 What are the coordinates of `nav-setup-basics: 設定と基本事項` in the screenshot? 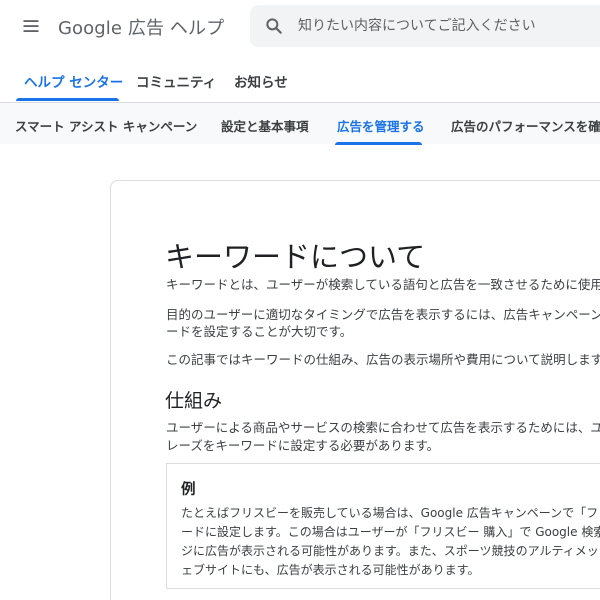 It's located at (265, 125).